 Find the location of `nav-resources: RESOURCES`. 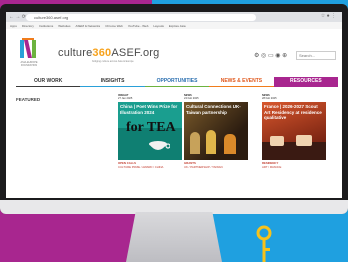

nav-resources: RESOURCES is located at coordinates (306, 82).